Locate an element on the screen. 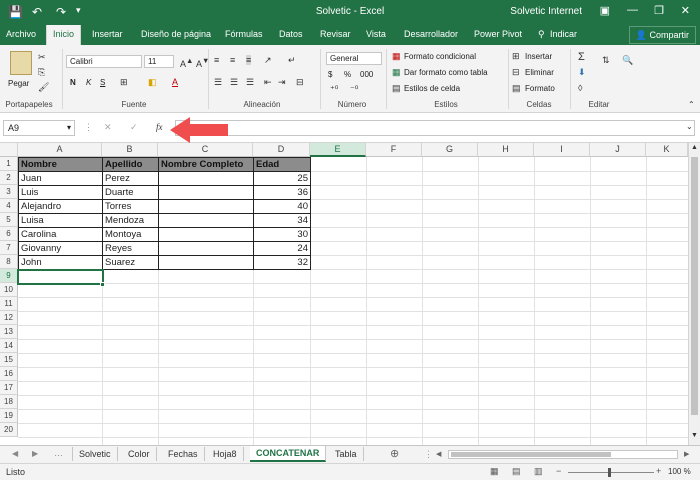 The height and width of the screenshot is (480, 700). sheet-tab-color: Color is located at coordinates (139, 454).